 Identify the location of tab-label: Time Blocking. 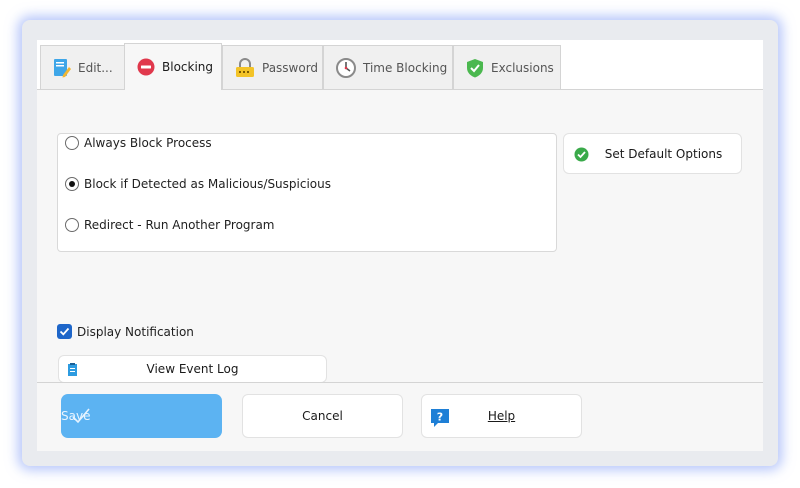
(405, 67).